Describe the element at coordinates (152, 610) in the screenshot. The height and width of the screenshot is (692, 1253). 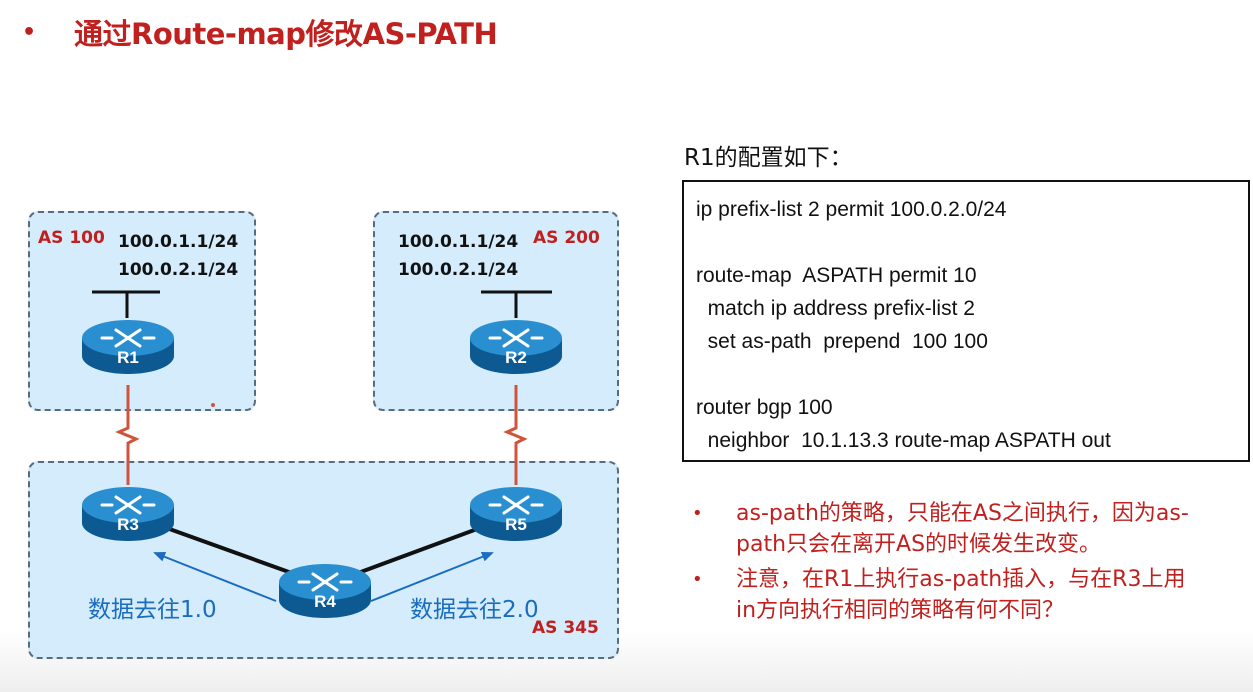
I see `flow-label-to-1-0: 数据去往1.0` at that location.